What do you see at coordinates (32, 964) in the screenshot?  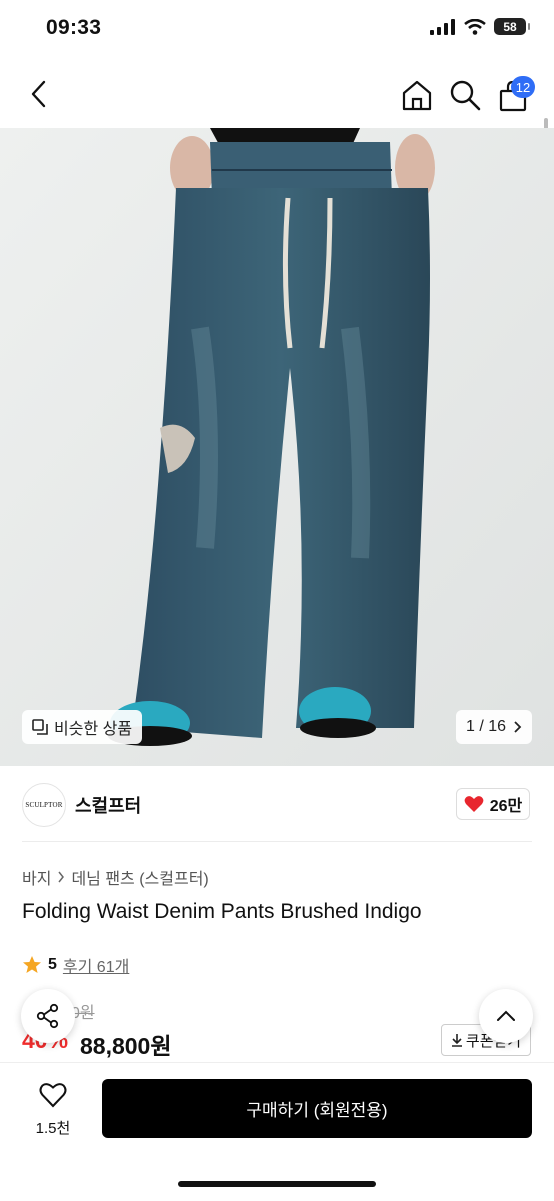 I see `star-icon` at bounding box center [32, 964].